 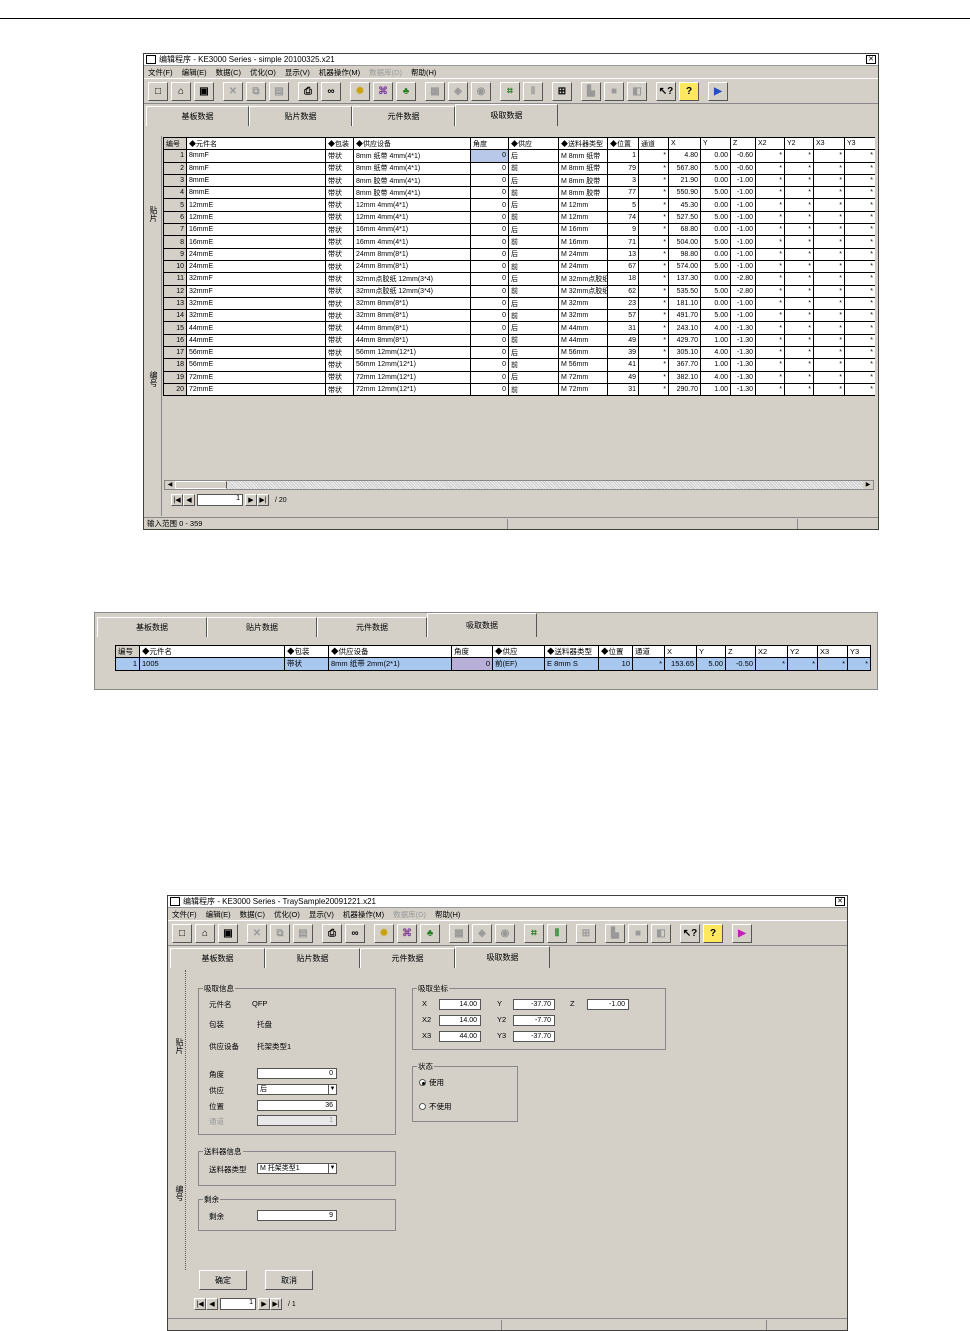 I want to click on align-icon-3: Ⅱ, so click(x=557, y=933).